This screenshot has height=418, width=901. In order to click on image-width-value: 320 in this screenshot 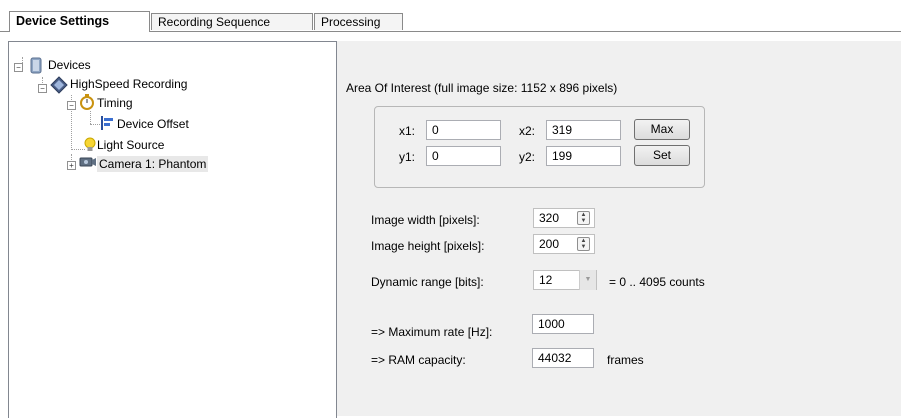, I will do `click(549, 218)`.